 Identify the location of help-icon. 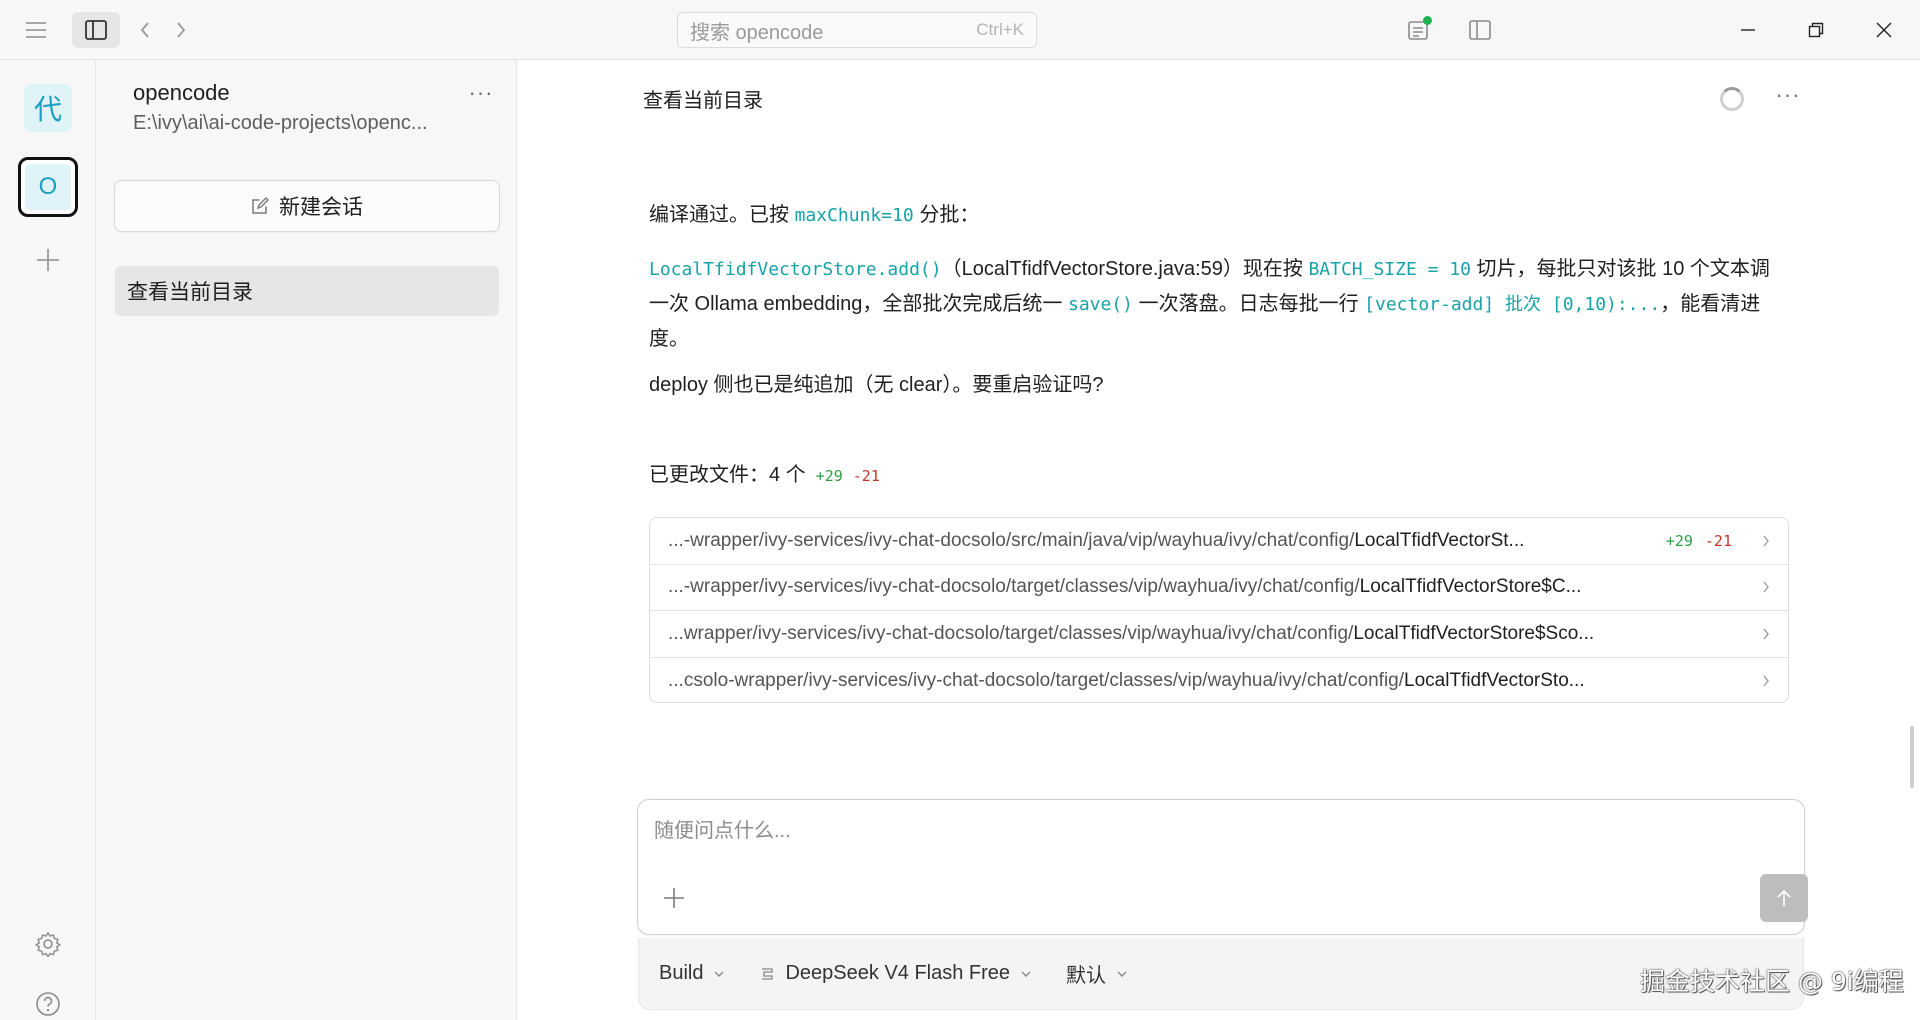
(48, 1003).